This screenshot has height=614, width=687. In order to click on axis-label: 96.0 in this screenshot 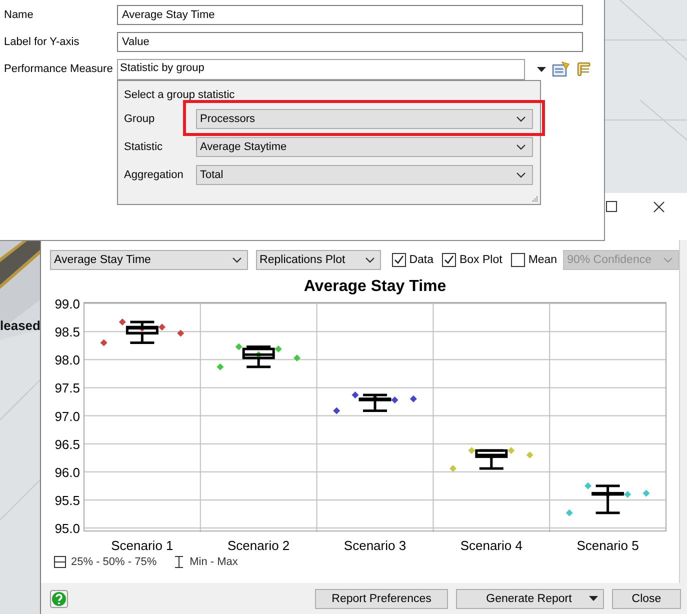, I will do `click(67, 472)`.